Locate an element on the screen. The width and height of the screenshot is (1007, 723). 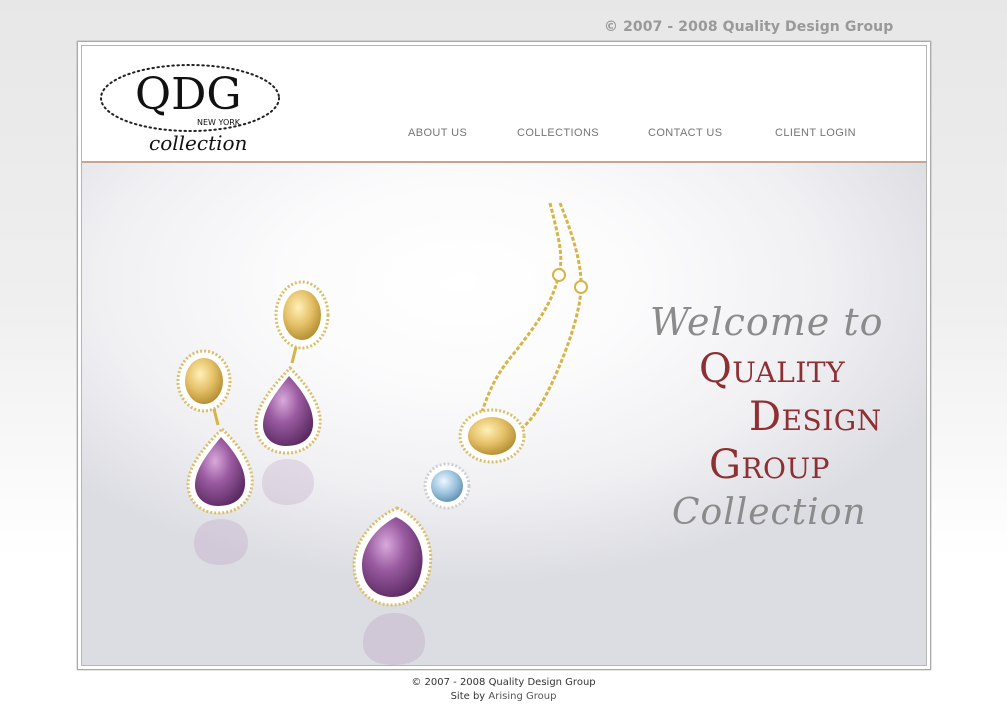
nav-collections: COLLECTIONS is located at coordinates (558, 133).